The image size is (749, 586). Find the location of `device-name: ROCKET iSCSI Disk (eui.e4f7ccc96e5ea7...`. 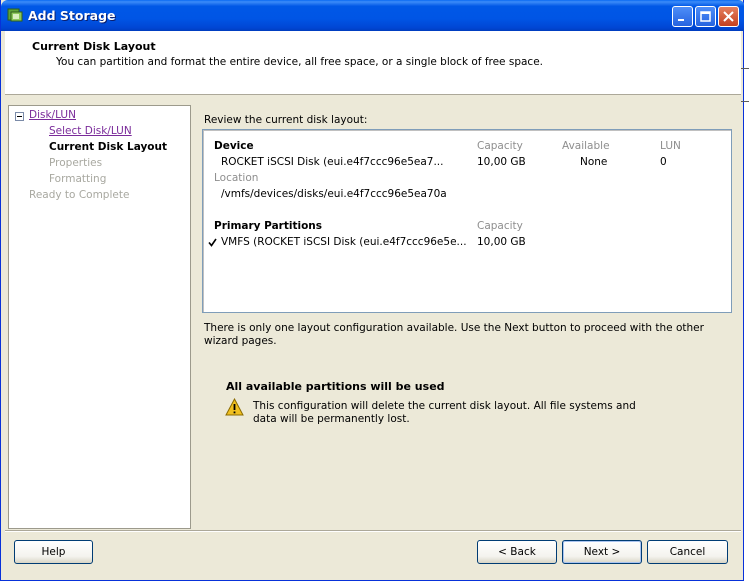

device-name: ROCKET iSCSI Disk (eui.e4f7ccc96e5ea7... is located at coordinates (332, 162).